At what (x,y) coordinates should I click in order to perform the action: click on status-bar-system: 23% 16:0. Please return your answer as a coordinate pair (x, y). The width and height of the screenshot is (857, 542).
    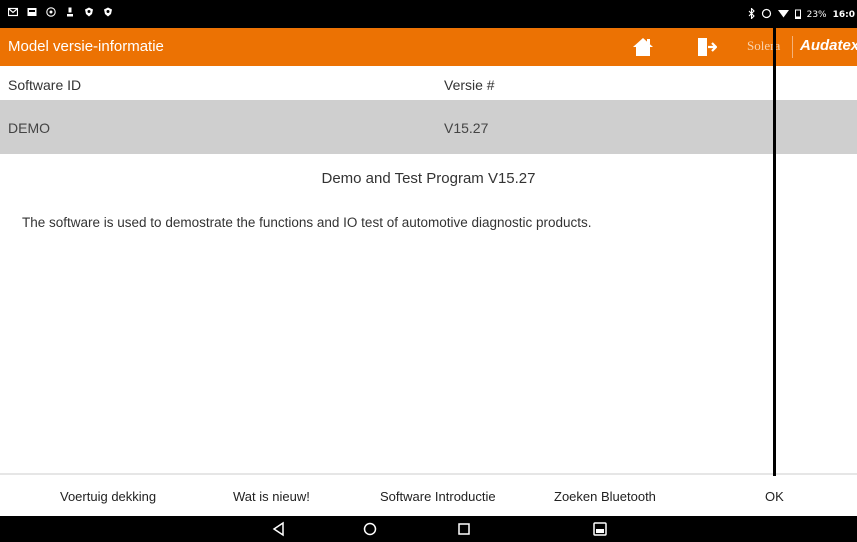
    Looking at the image, I should click on (801, 14).